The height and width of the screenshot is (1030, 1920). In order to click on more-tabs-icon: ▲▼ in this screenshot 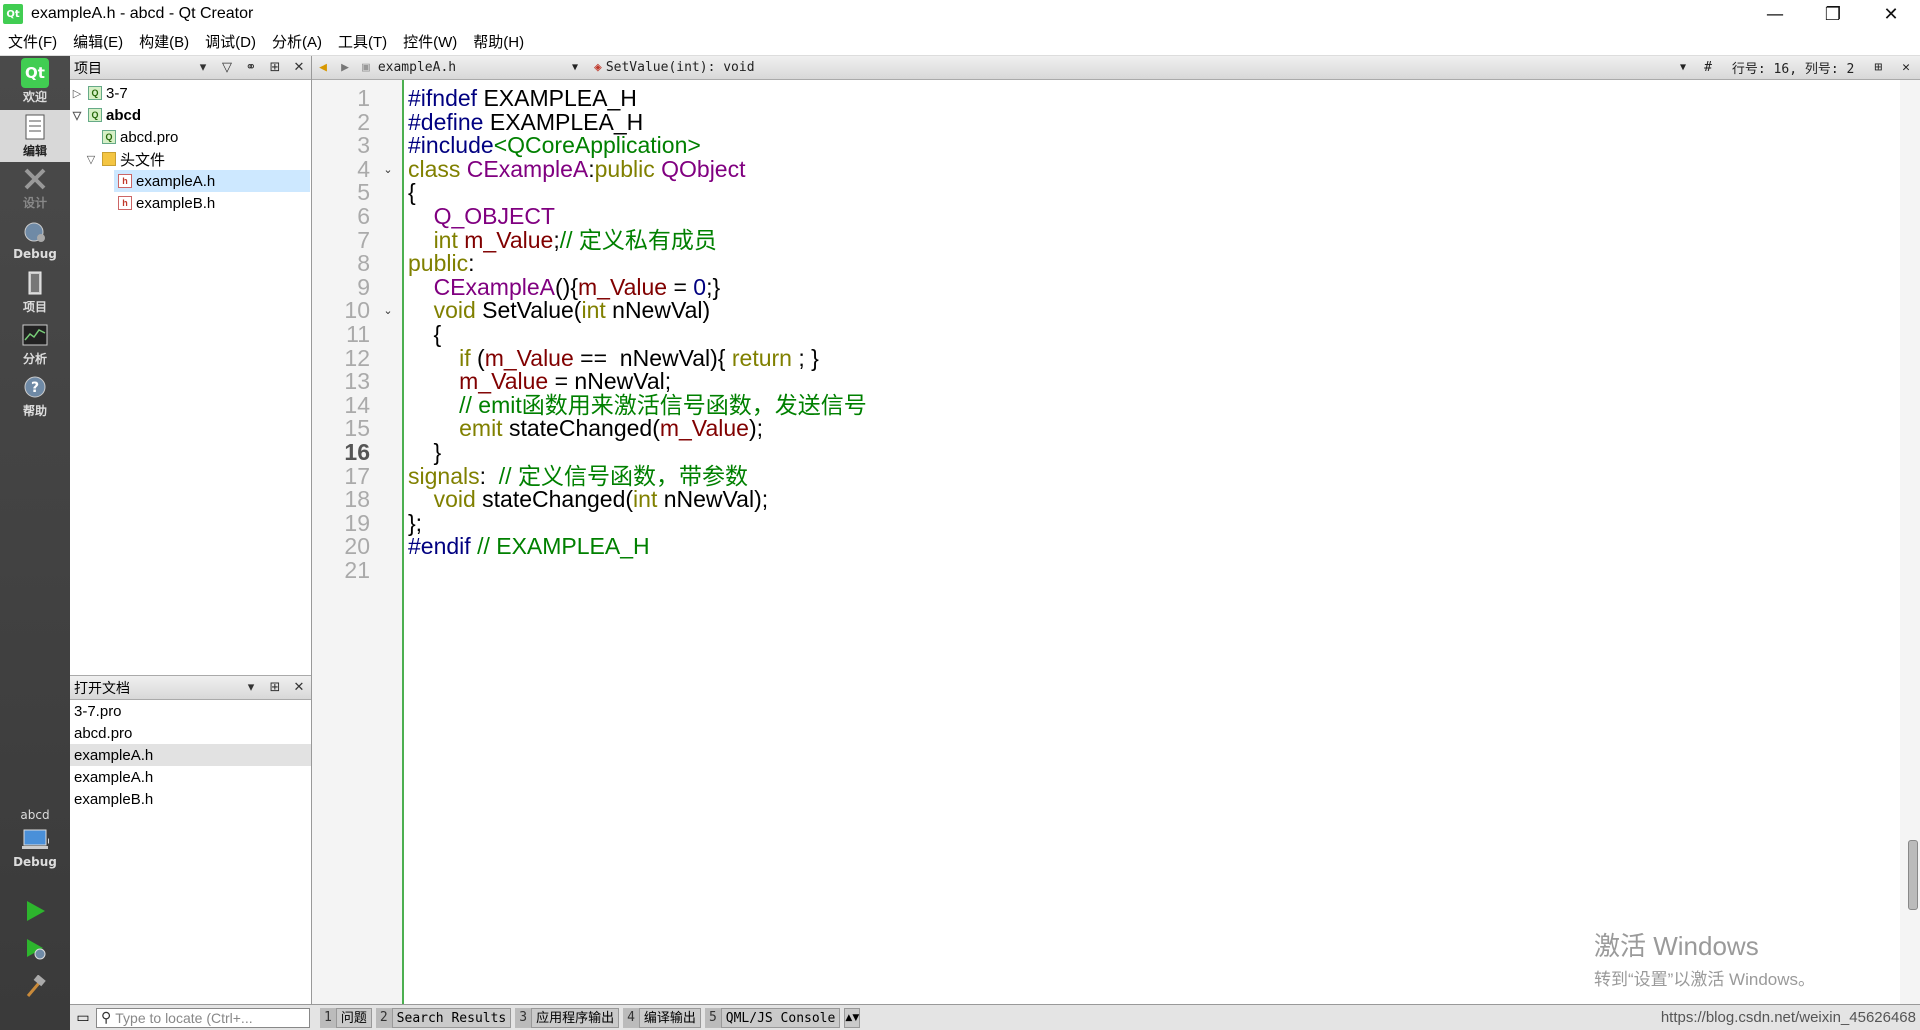, I will do `click(852, 1017)`.